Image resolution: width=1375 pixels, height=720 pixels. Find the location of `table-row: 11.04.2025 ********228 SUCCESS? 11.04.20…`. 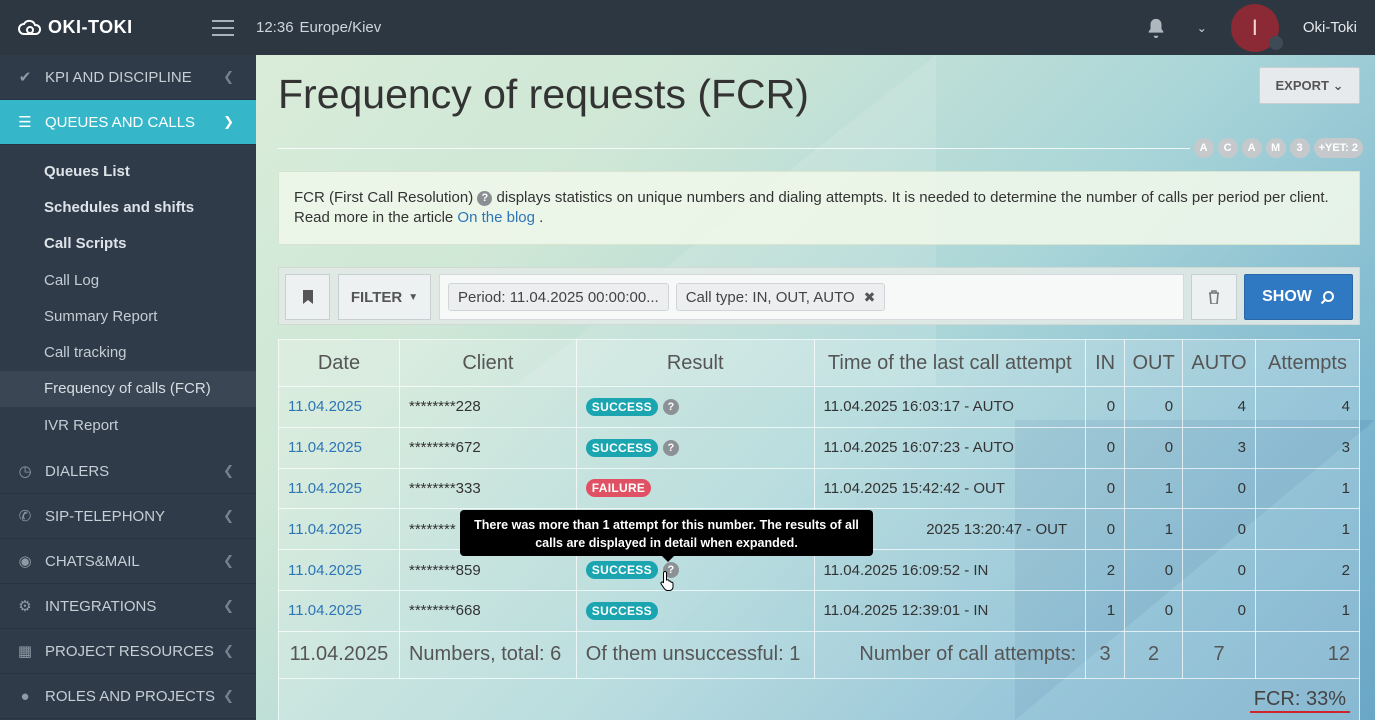

table-row: 11.04.2025 ********228 SUCCESS? 11.04.20… is located at coordinates (819, 407).